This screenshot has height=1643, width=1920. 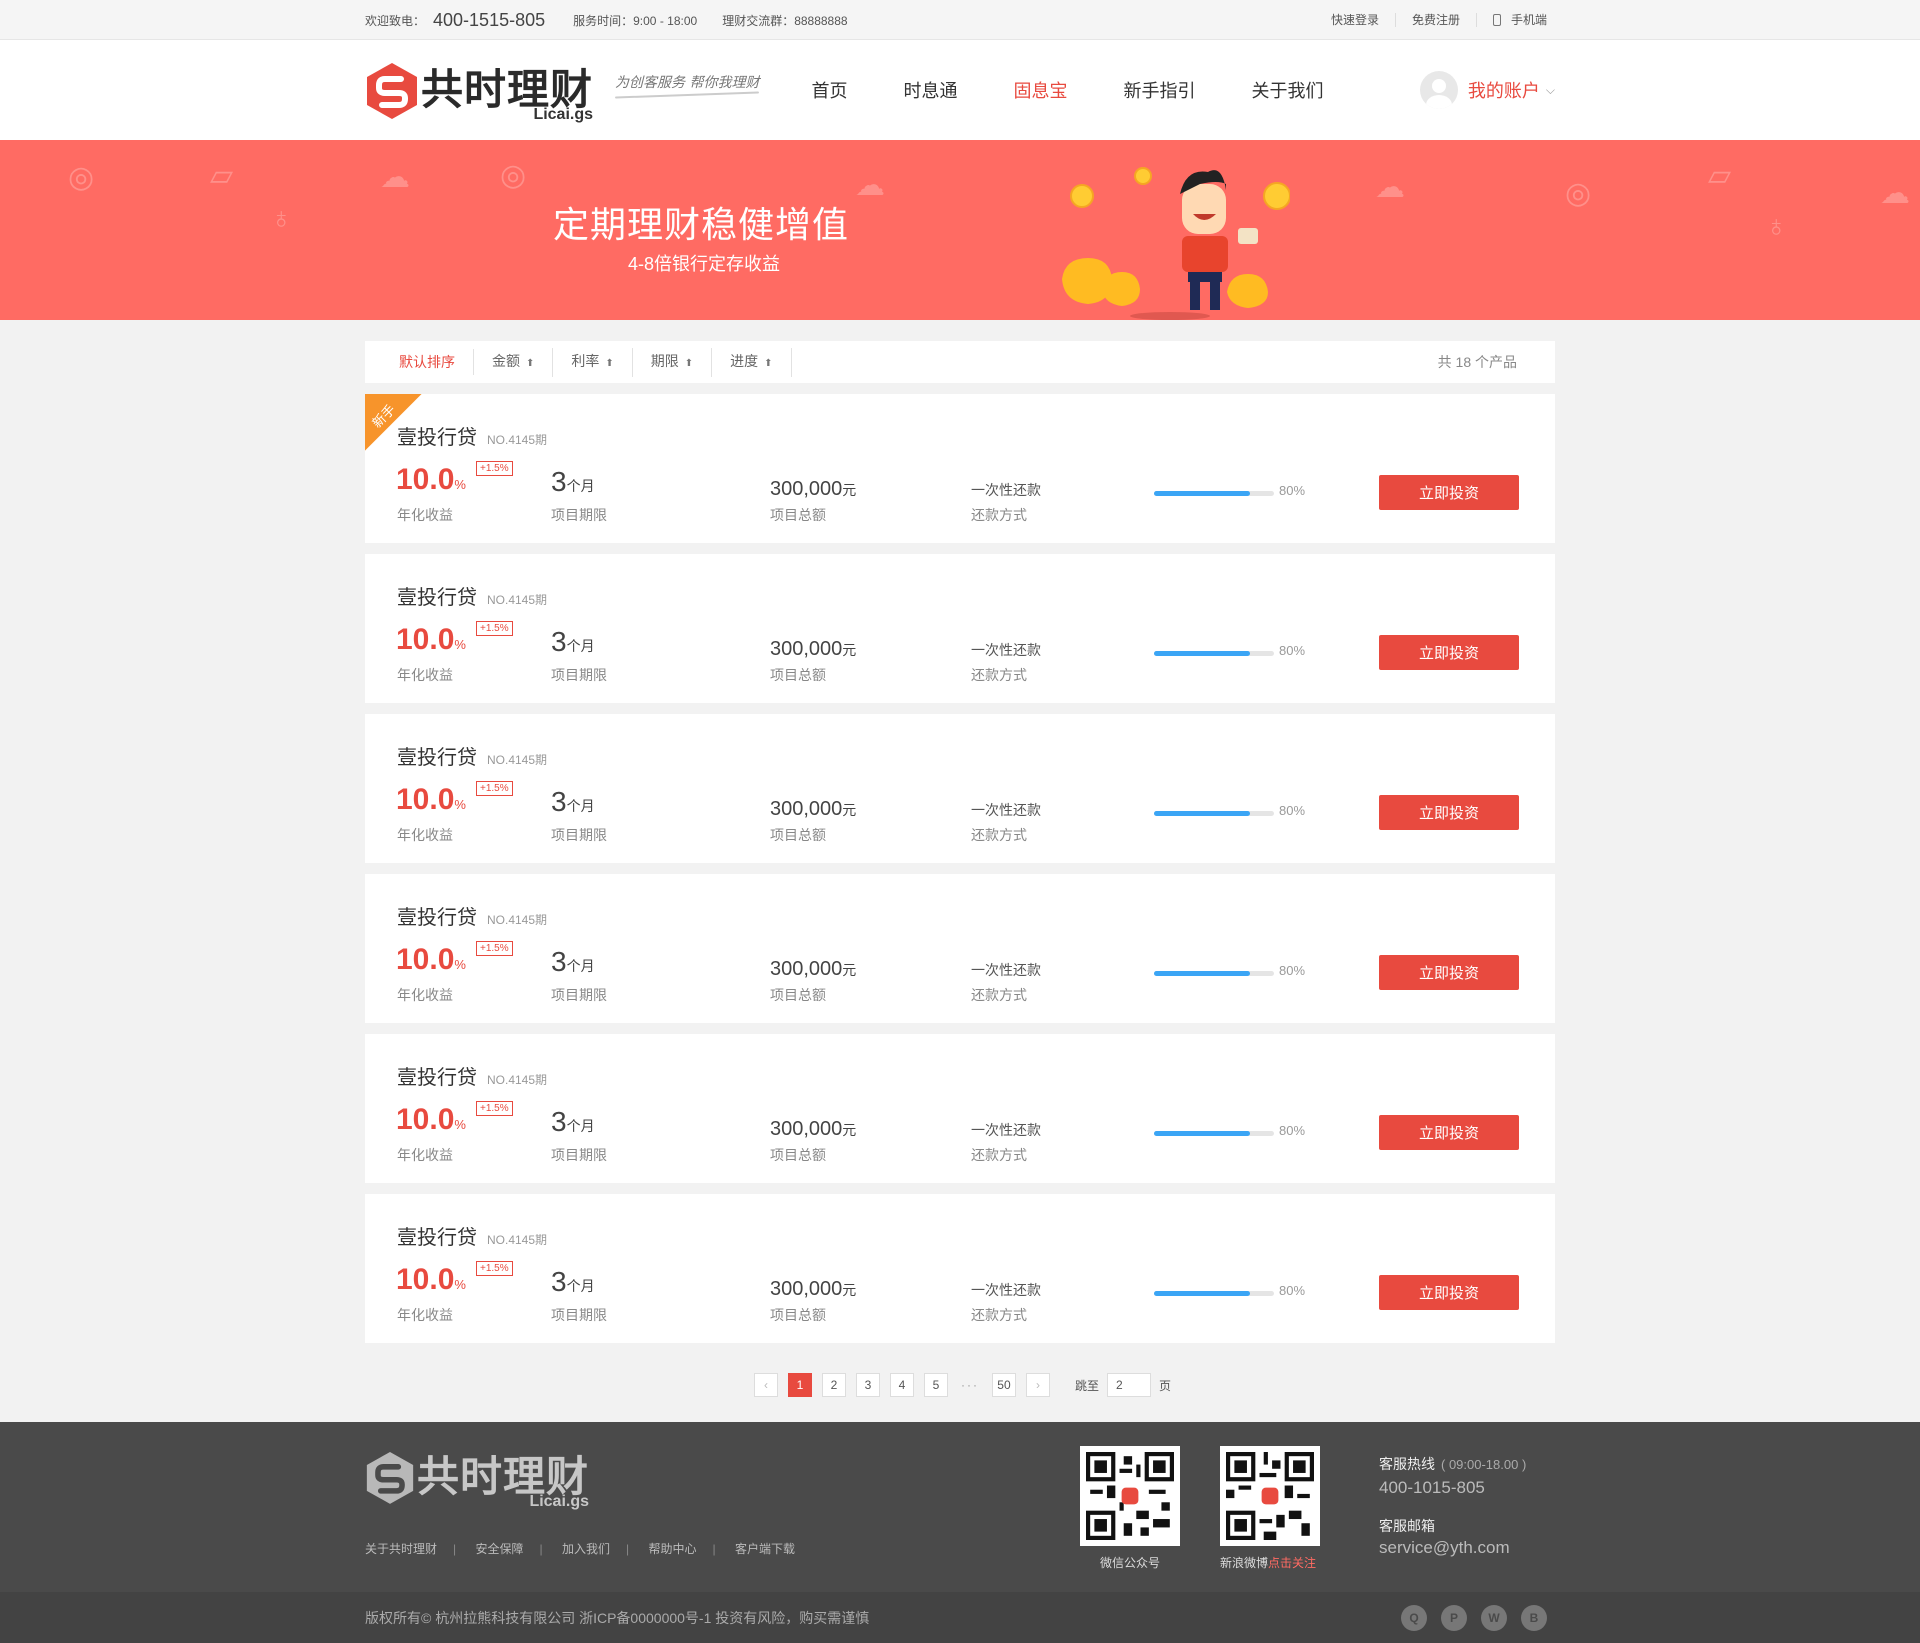 What do you see at coordinates (765, 1385) in the screenshot?
I see `prev-page-icon: ‹` at bounding box center [765, 1385].